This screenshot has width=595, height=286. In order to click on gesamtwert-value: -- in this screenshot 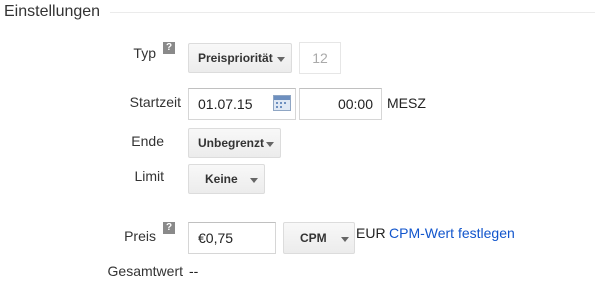, I will do `click(194, 271)`.